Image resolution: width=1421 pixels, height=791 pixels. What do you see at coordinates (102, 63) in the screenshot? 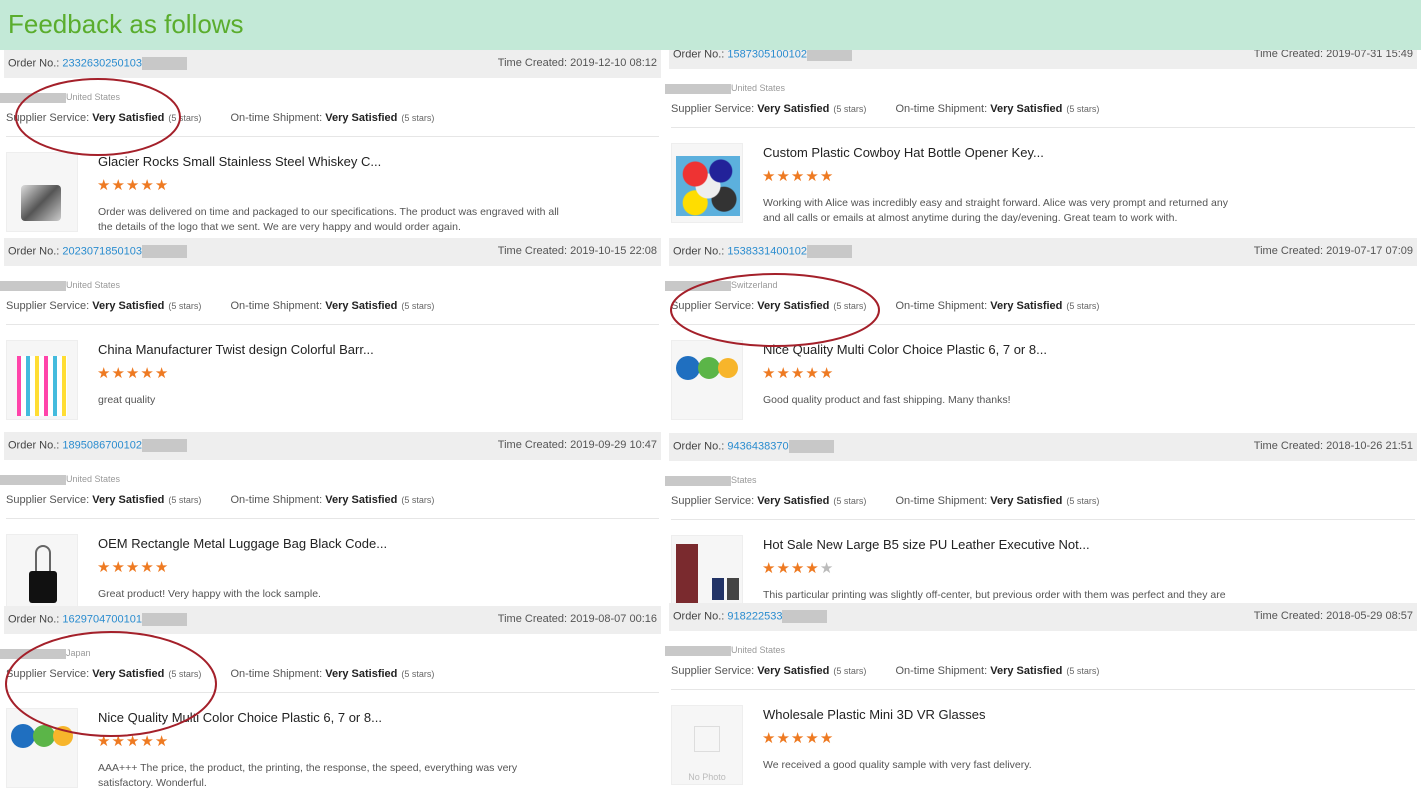
I see `order-number-link: 2332630250103` at bounding box center [102, 63].